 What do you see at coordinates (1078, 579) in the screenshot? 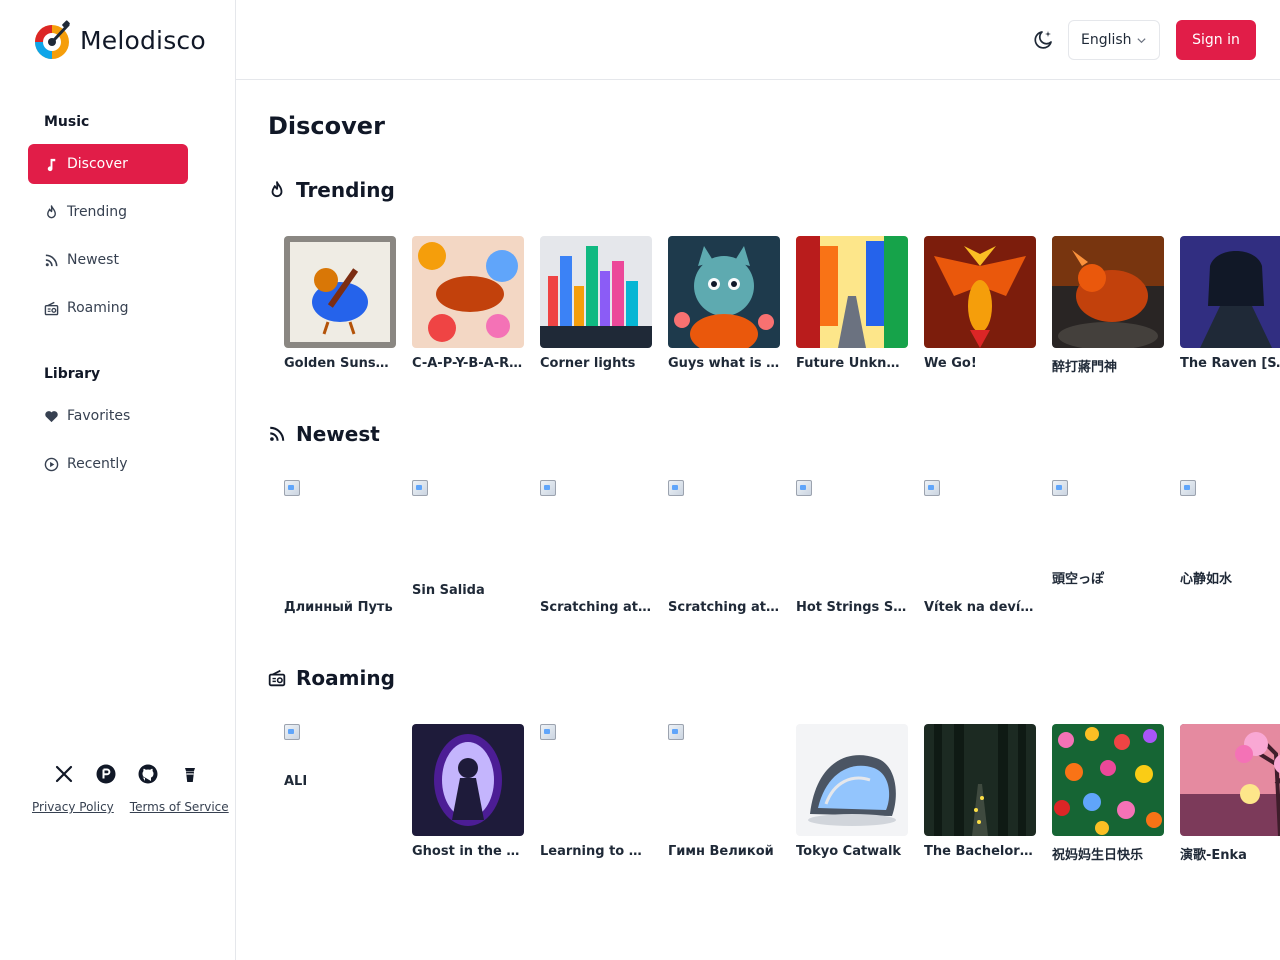
I see `song-title: 頭空っぽ` at bounding box center [1078, 579].